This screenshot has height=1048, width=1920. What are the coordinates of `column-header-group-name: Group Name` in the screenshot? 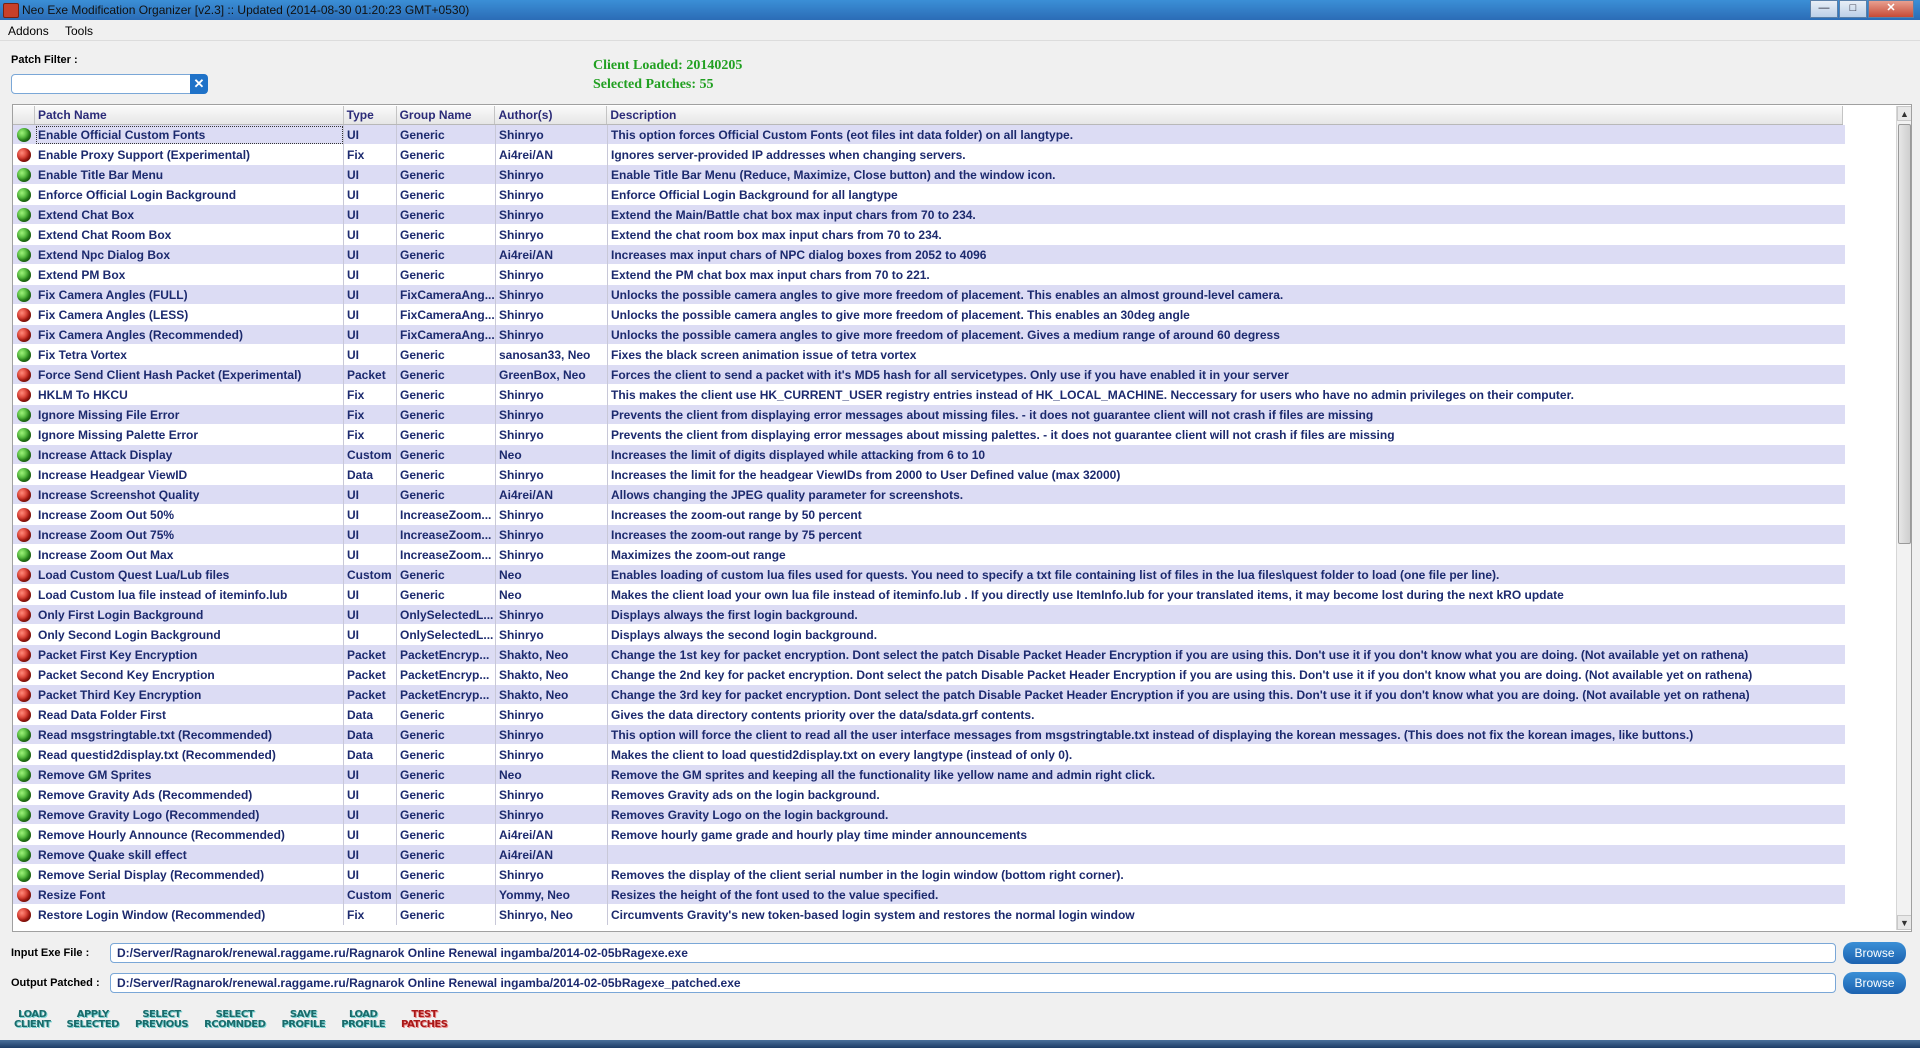 It's located at (446, 115).